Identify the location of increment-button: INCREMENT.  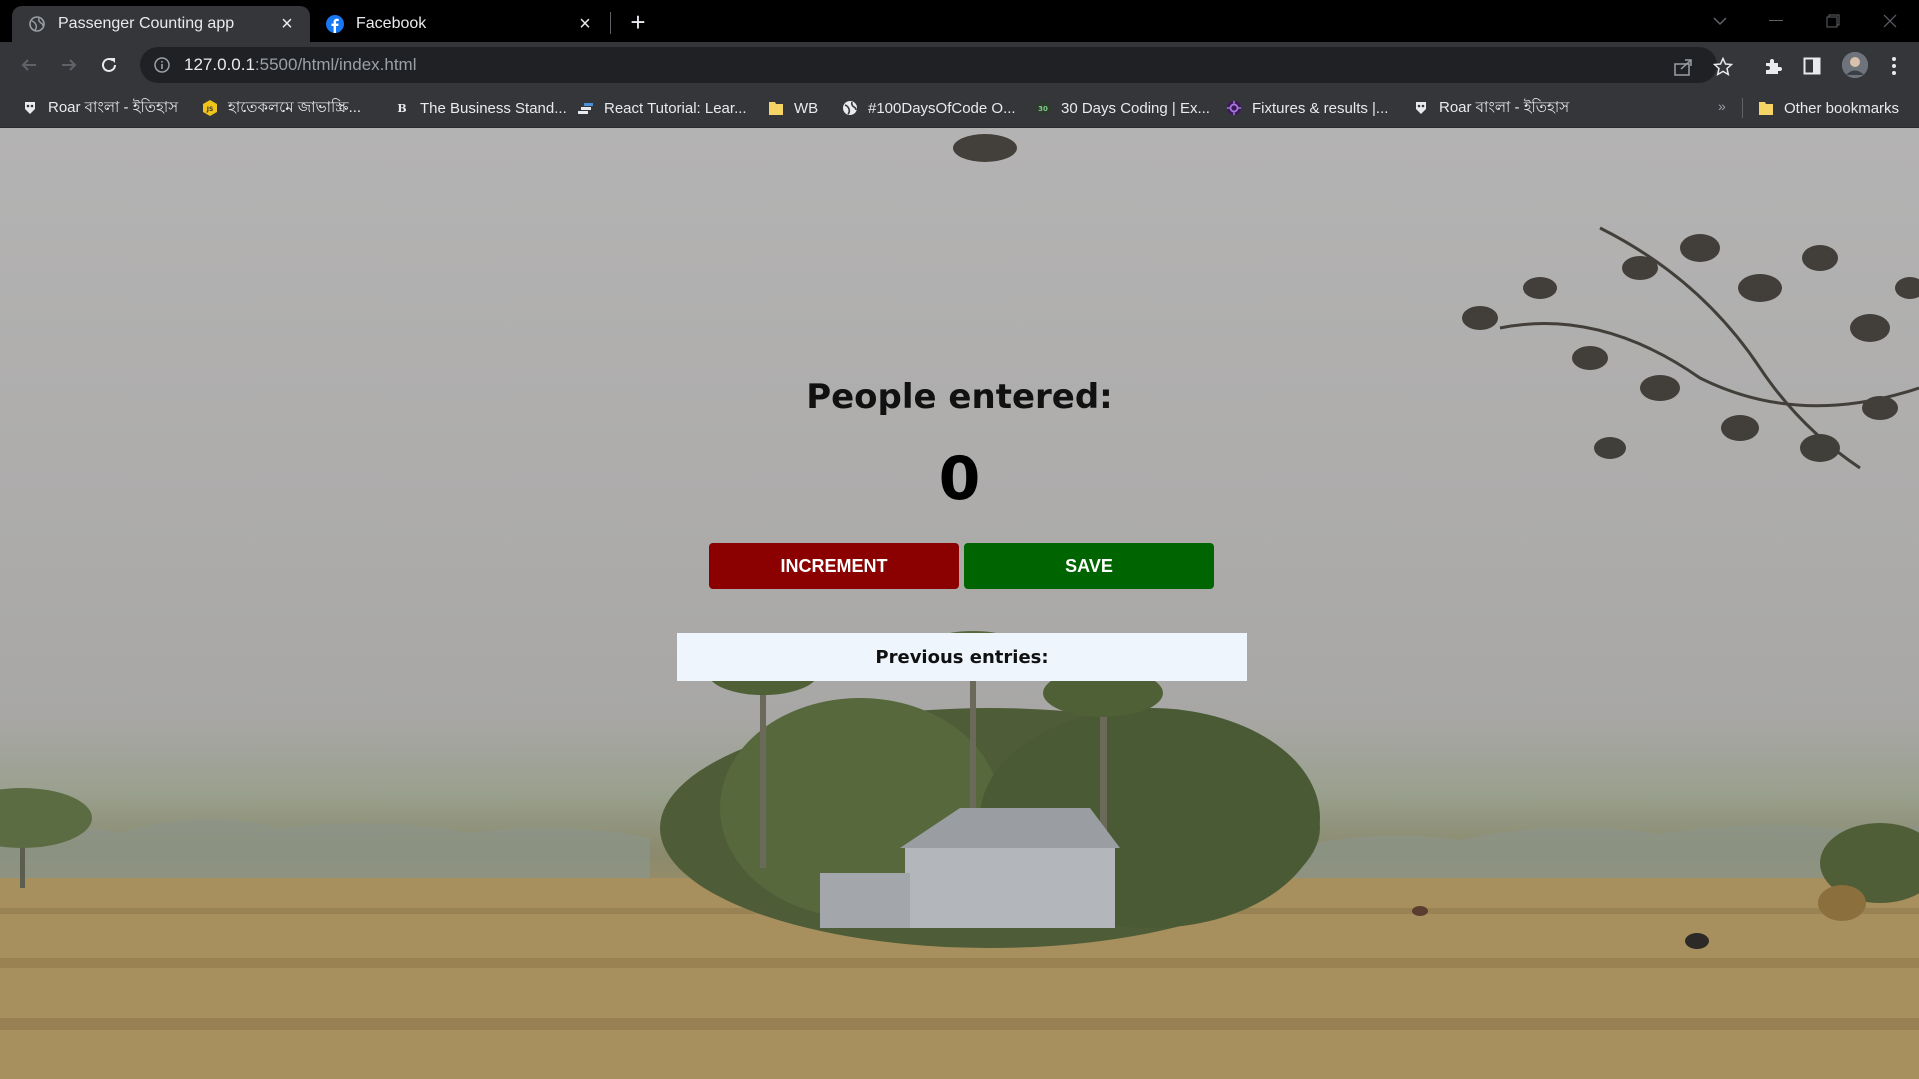
(834, 566).